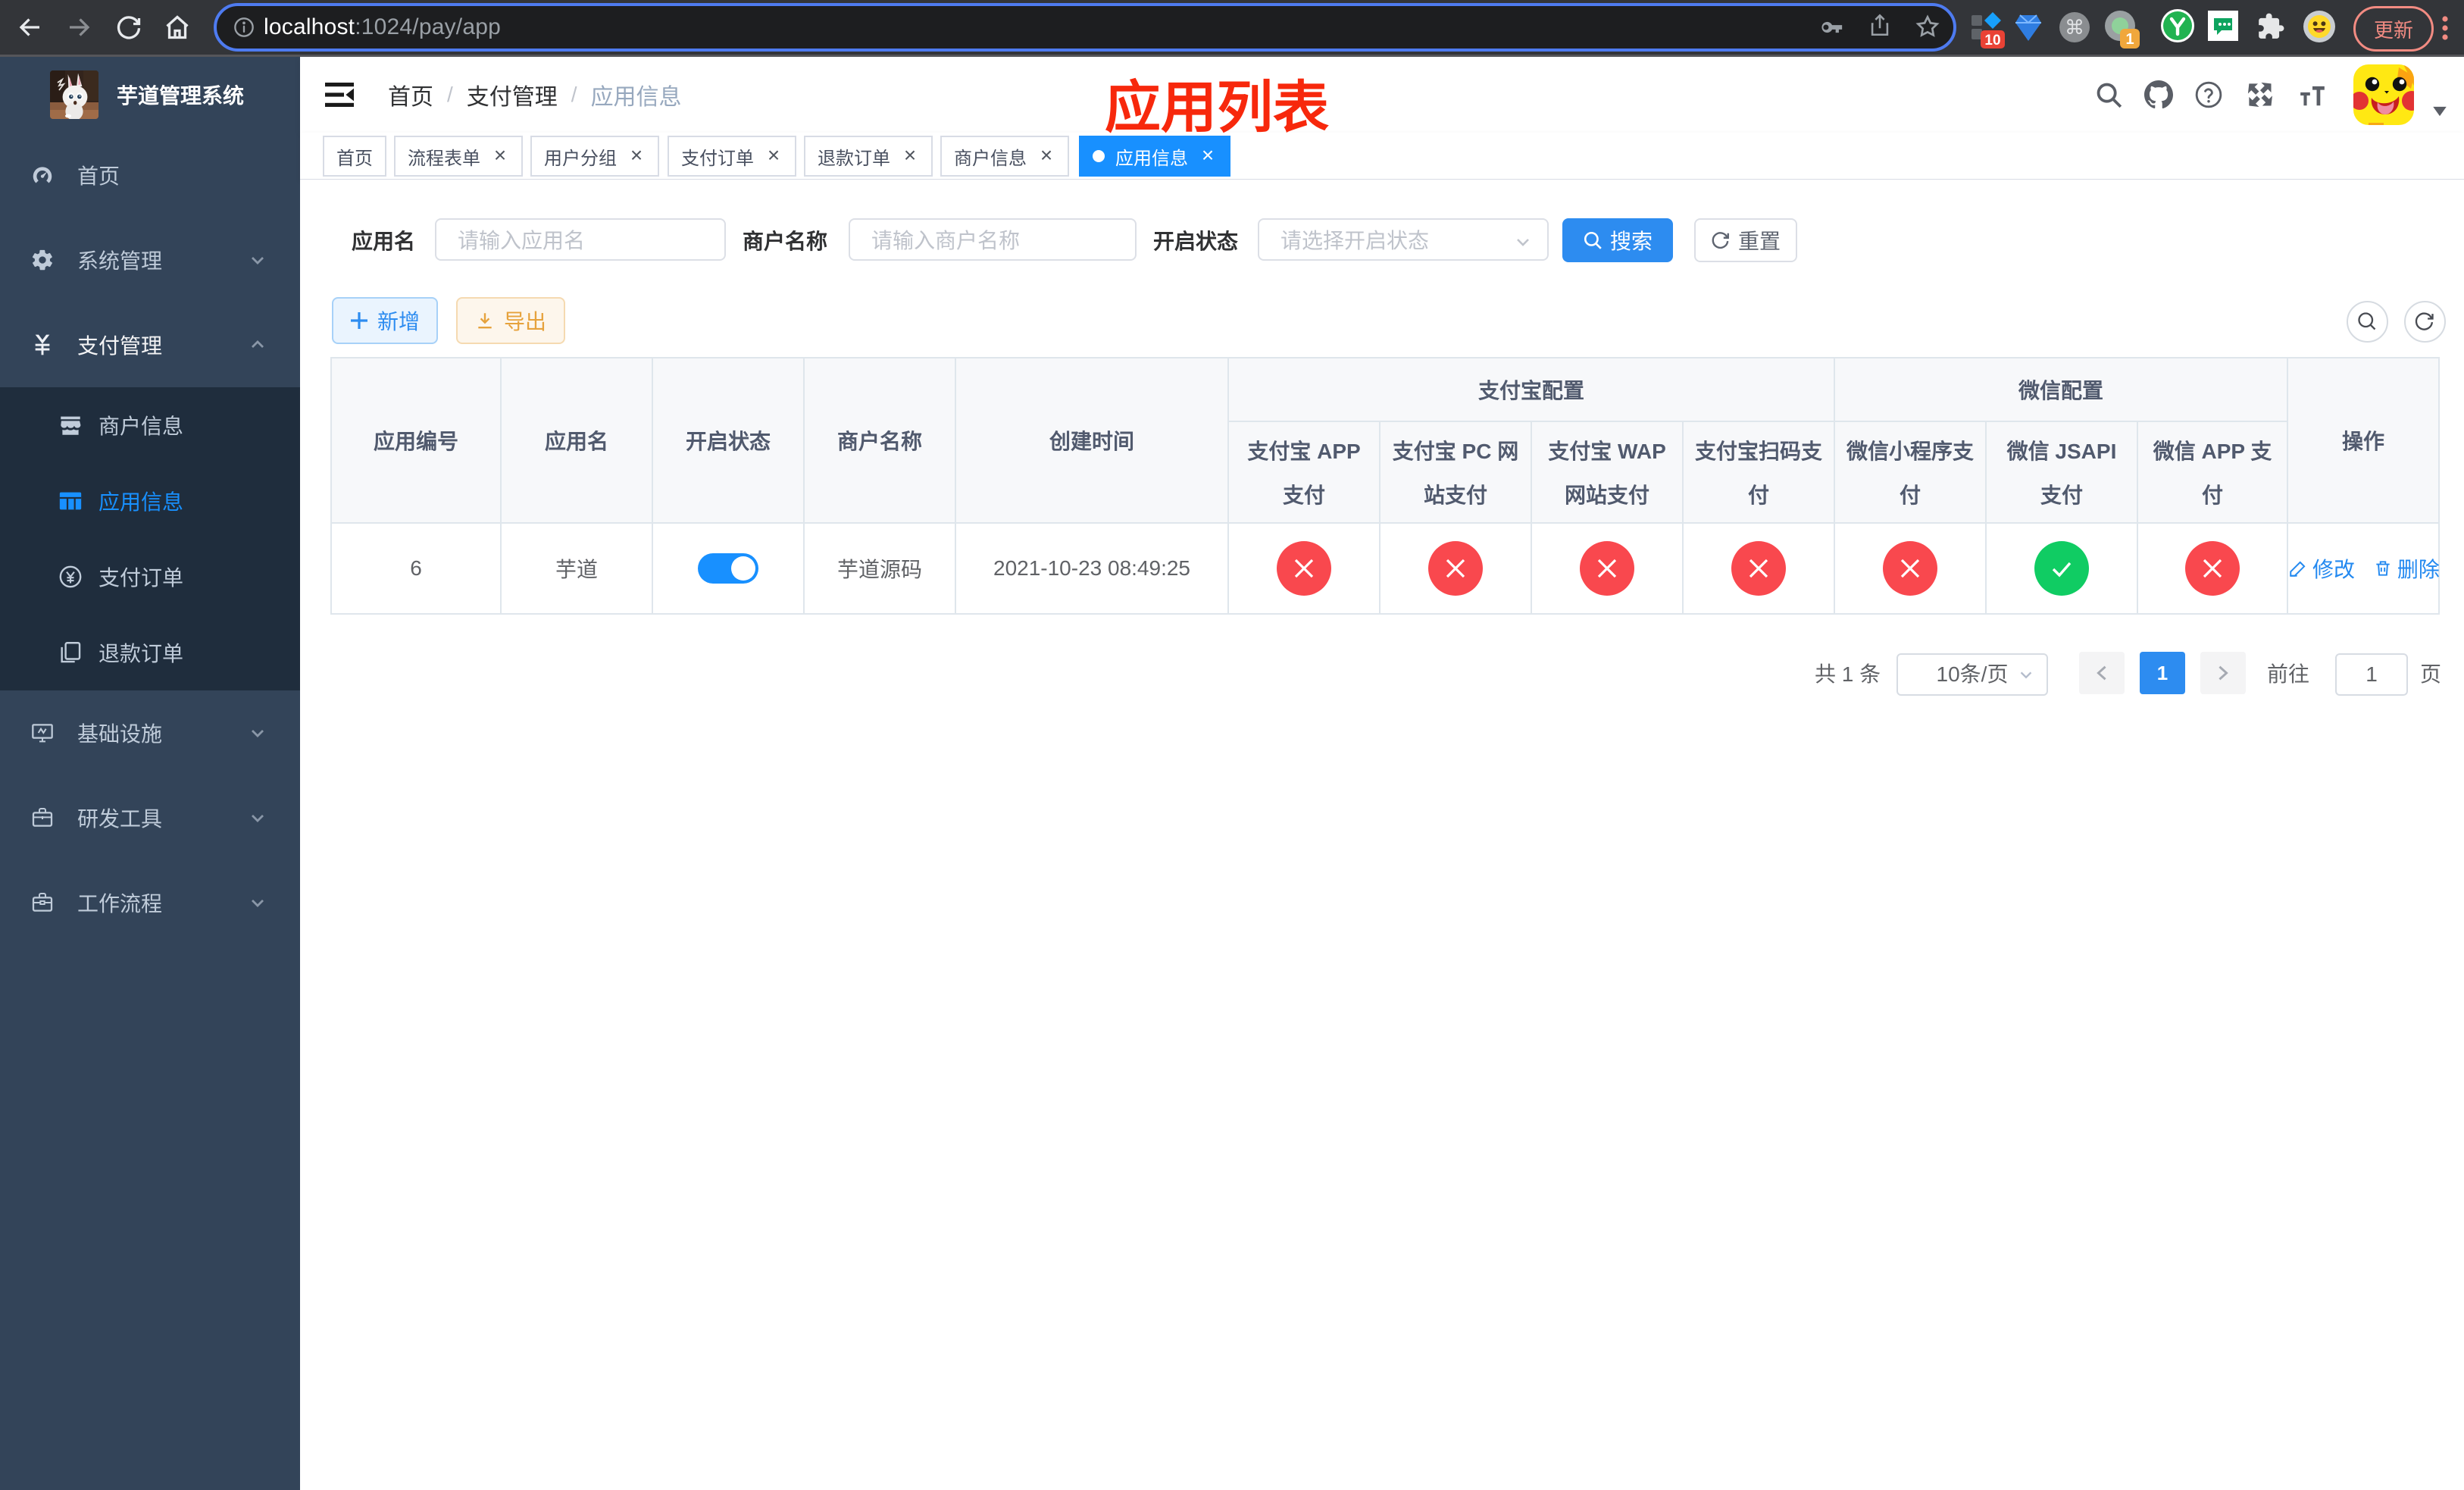 The height and width of the screenshot is (1490, 2464). I want to click on svg-text: 10, so click(1992, 41).